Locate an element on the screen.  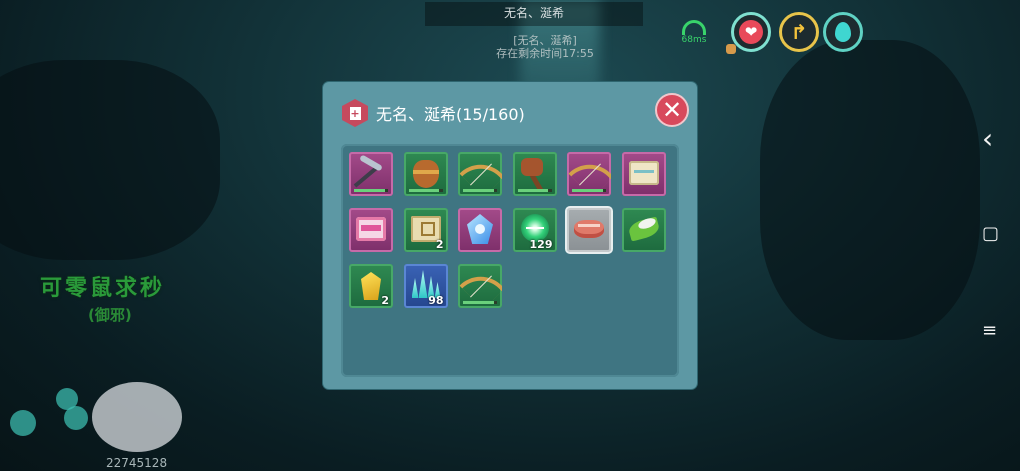
pet-badge-icon is located at coordinates (731, 49).